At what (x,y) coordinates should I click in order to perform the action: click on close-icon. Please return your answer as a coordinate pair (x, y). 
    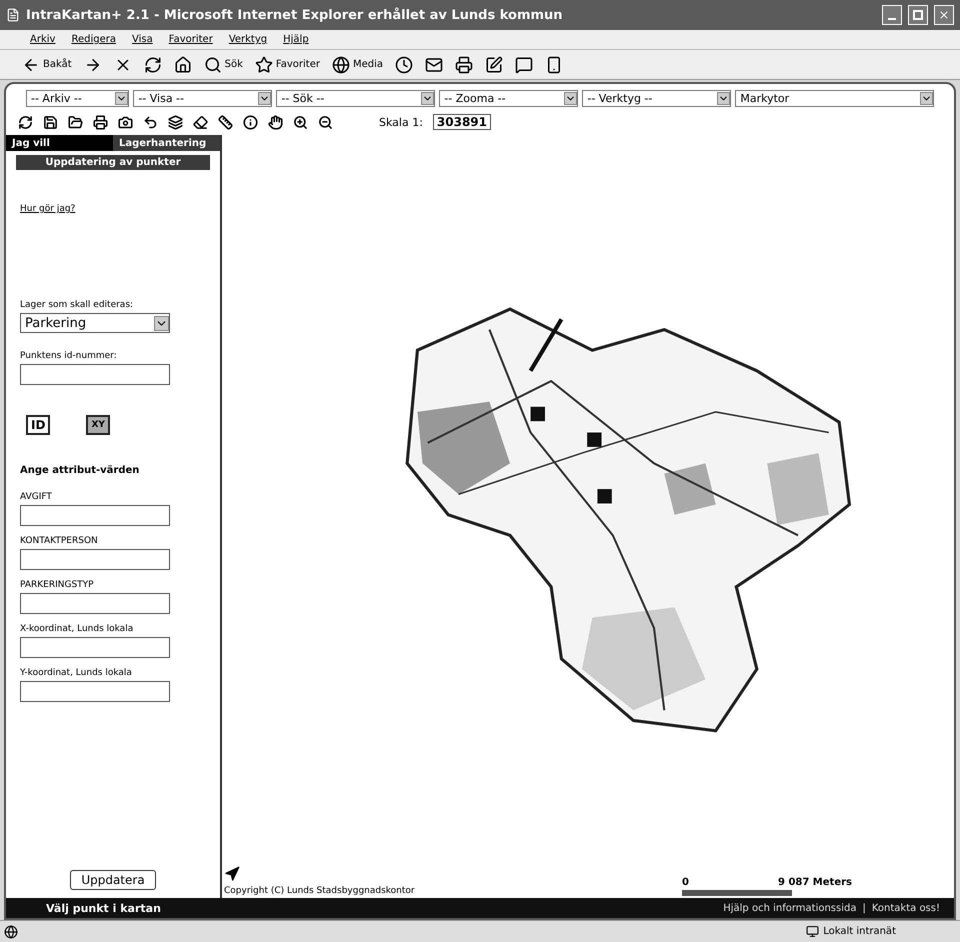
    Looking at the image, I should click on (944, 15).